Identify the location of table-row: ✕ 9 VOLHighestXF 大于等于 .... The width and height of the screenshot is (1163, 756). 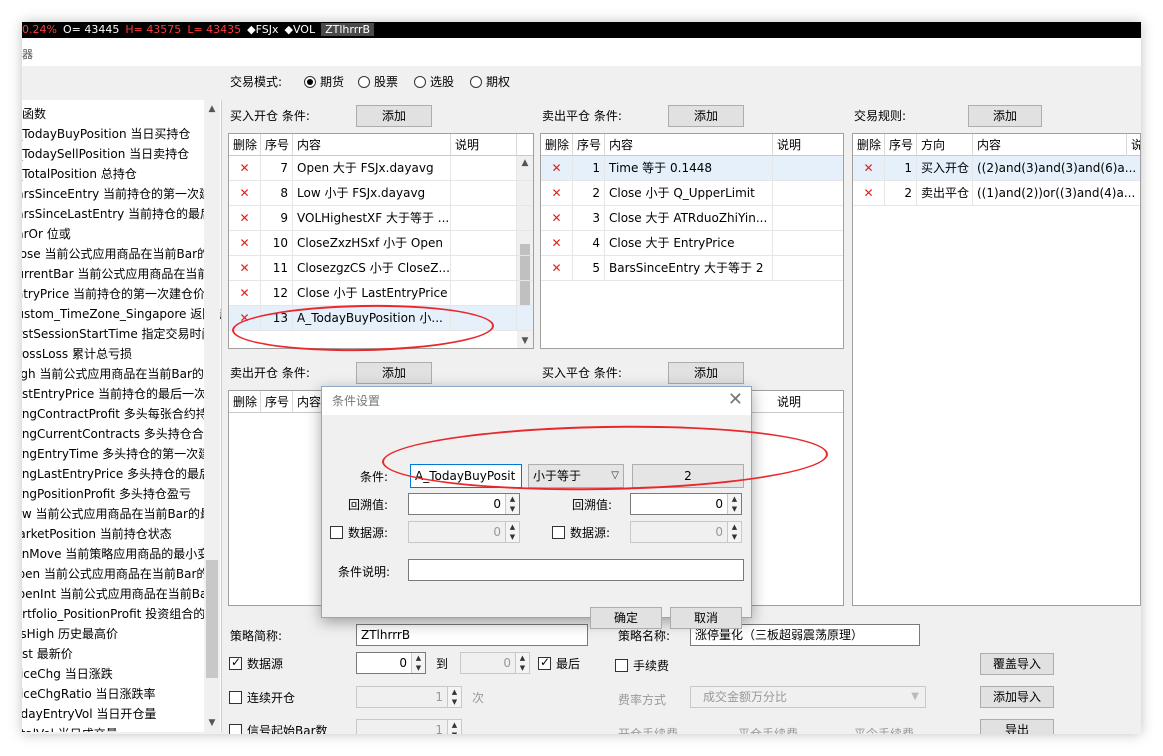
(381, 218).